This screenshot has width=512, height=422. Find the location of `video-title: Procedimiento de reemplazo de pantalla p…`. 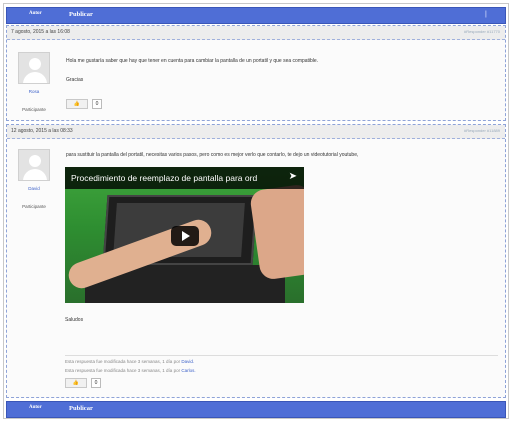

video-title: Procedimiento de reemplazo de pantalla p… is located at coordinates (171, 178).